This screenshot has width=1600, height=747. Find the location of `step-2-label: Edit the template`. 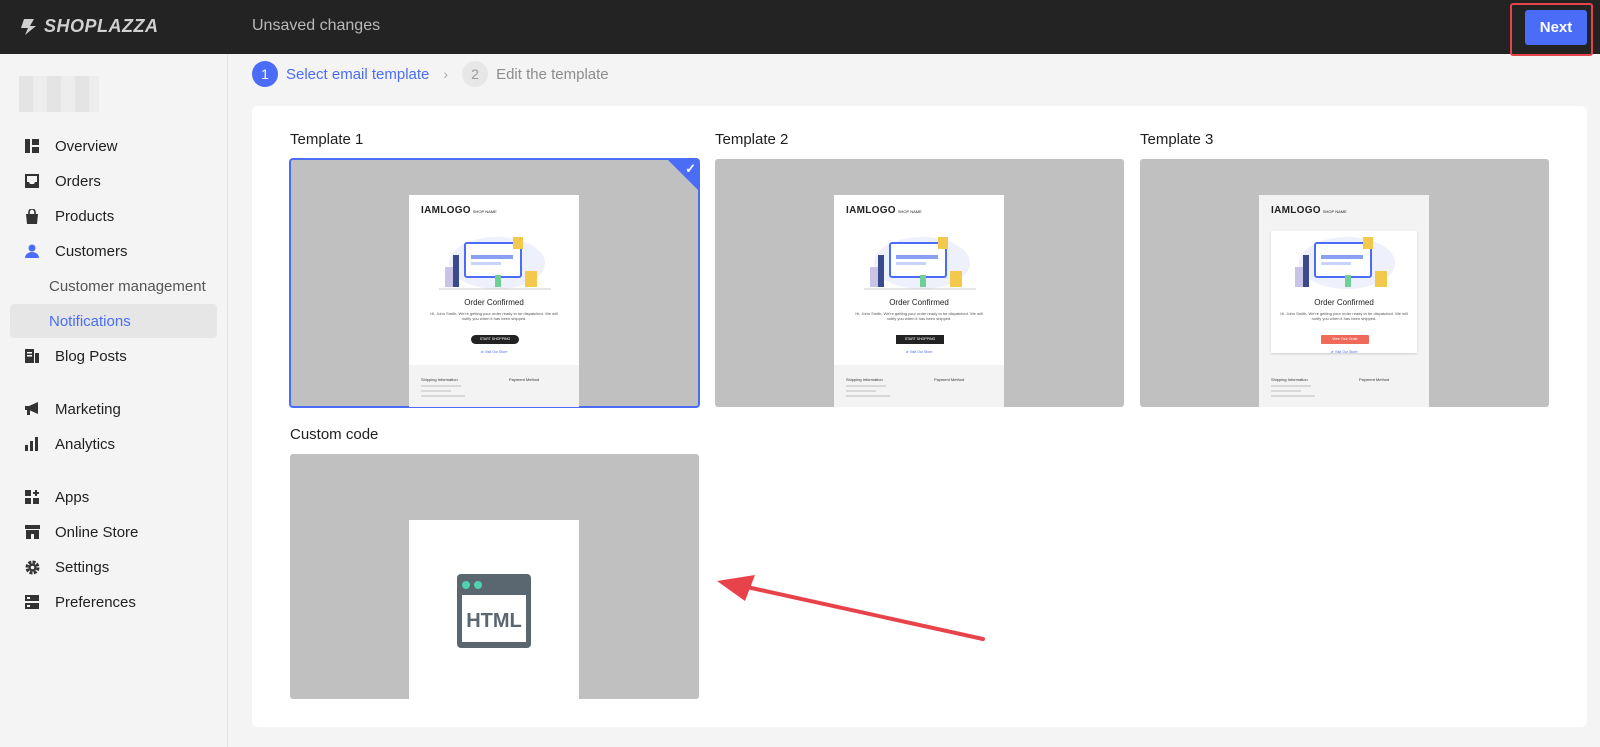

step-2-label: Edit the template is located at coordinates (552, 74).